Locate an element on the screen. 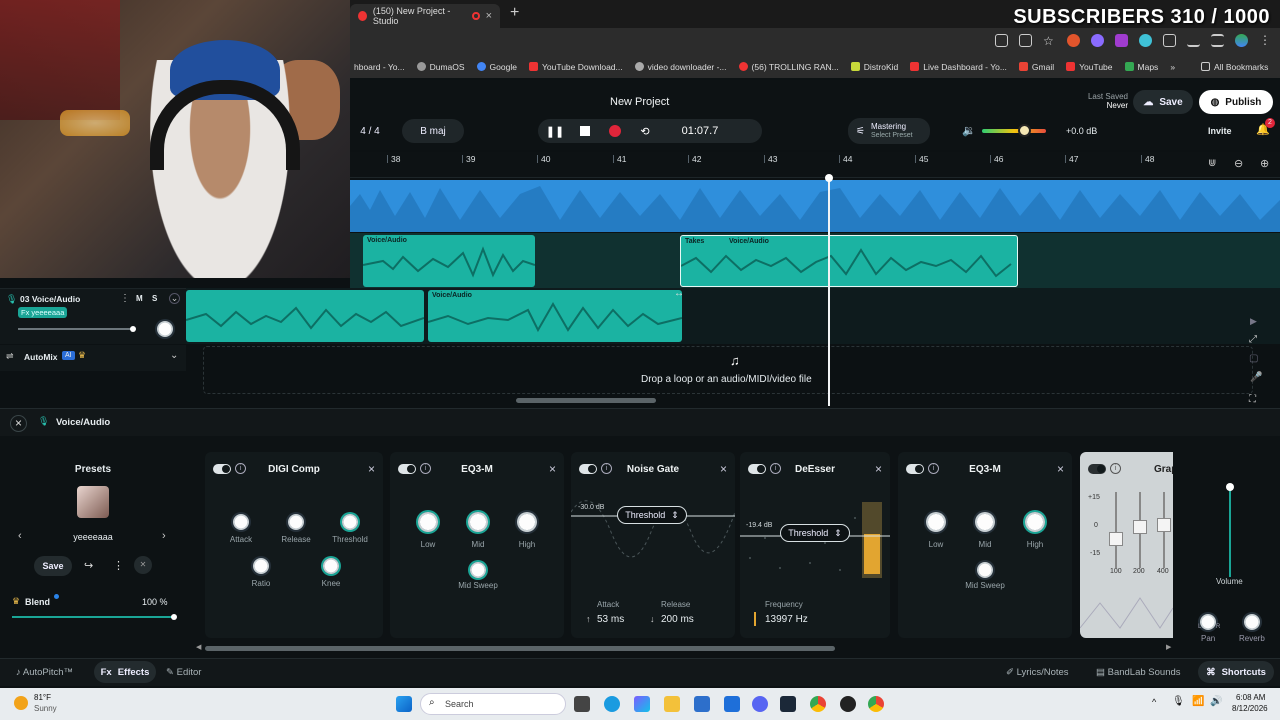  preset-save-button: Save is located at coordinates (53, 566).